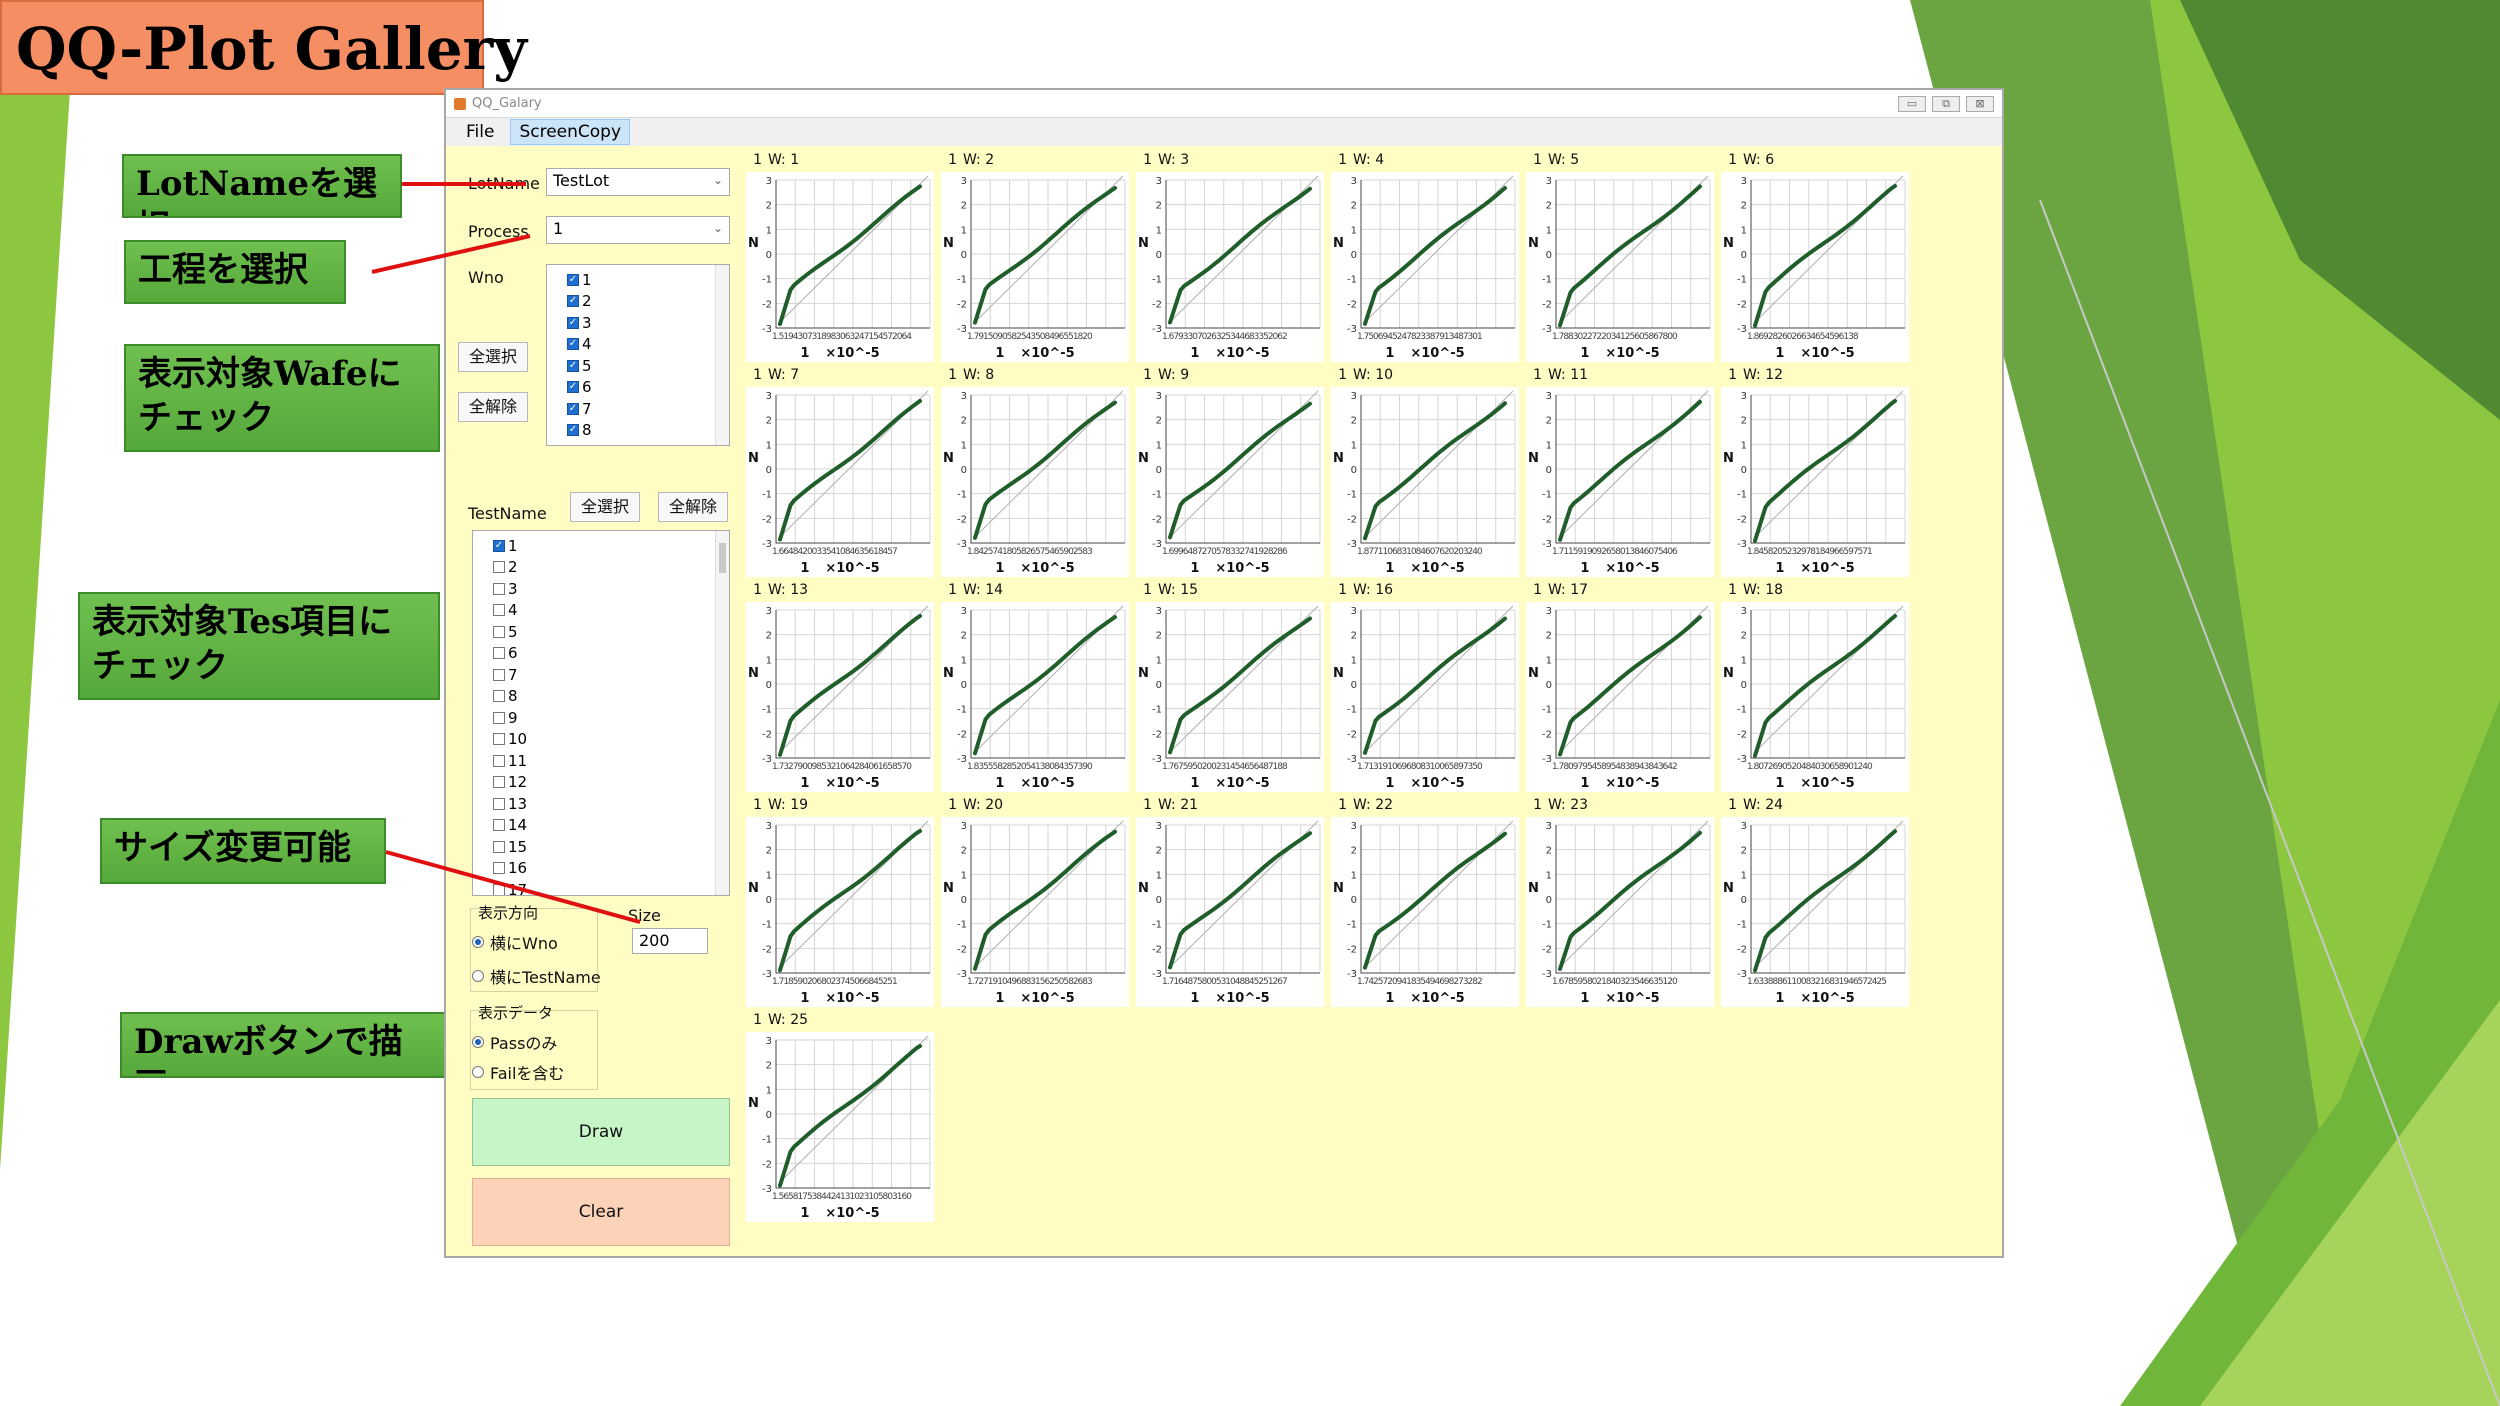 The image size is (2500, 1406). What do you see at coordinates (601, 718) in the screenshot?
I see `testname-item-9: 9` at bounding box center [601, 718].